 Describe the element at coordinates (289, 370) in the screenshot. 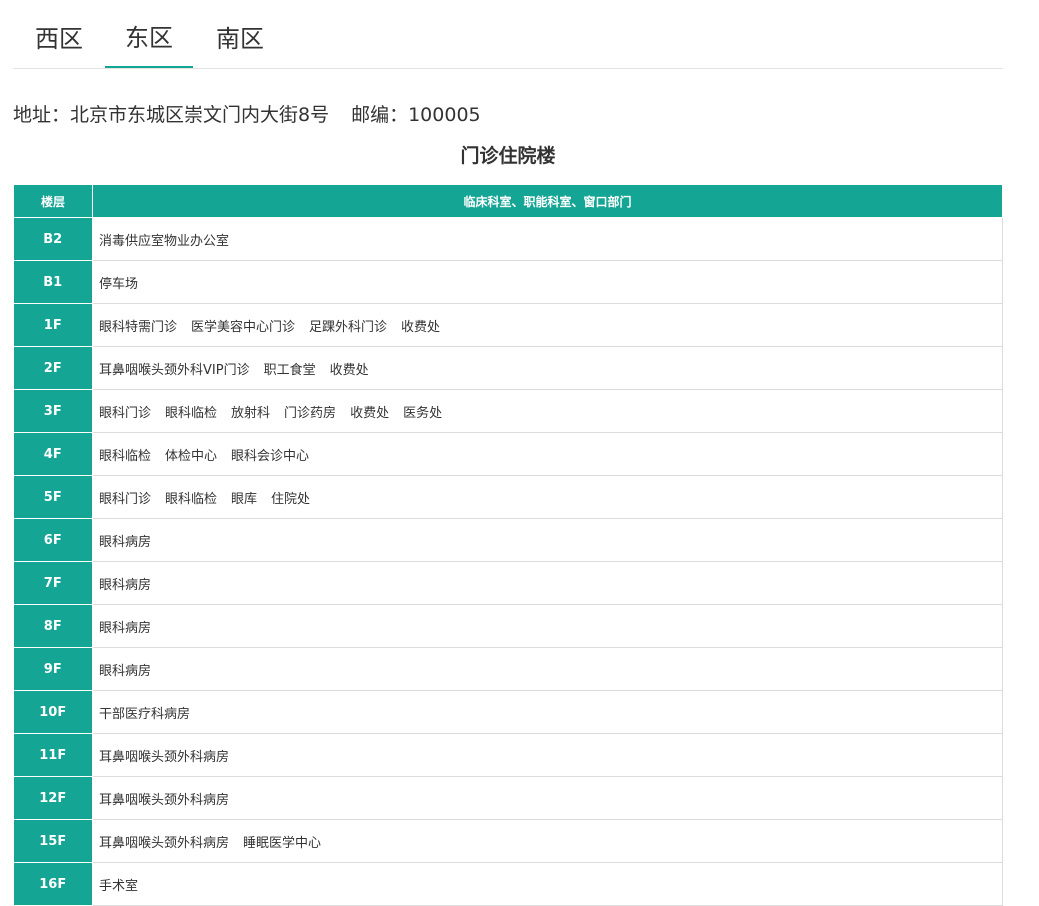

I see `department-name: 职工食堂` at that location.